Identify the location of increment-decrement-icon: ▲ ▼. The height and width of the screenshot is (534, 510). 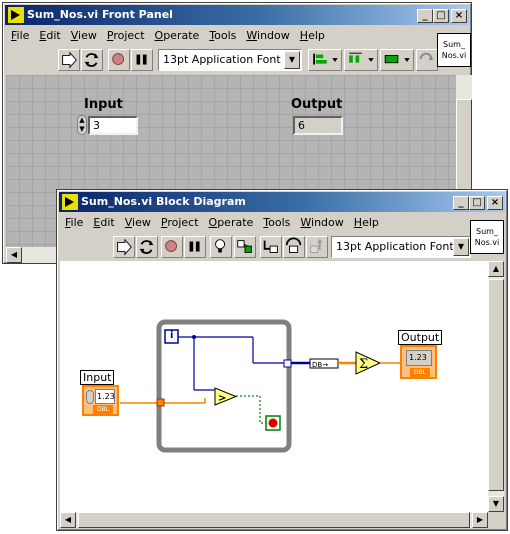
(82, 125).